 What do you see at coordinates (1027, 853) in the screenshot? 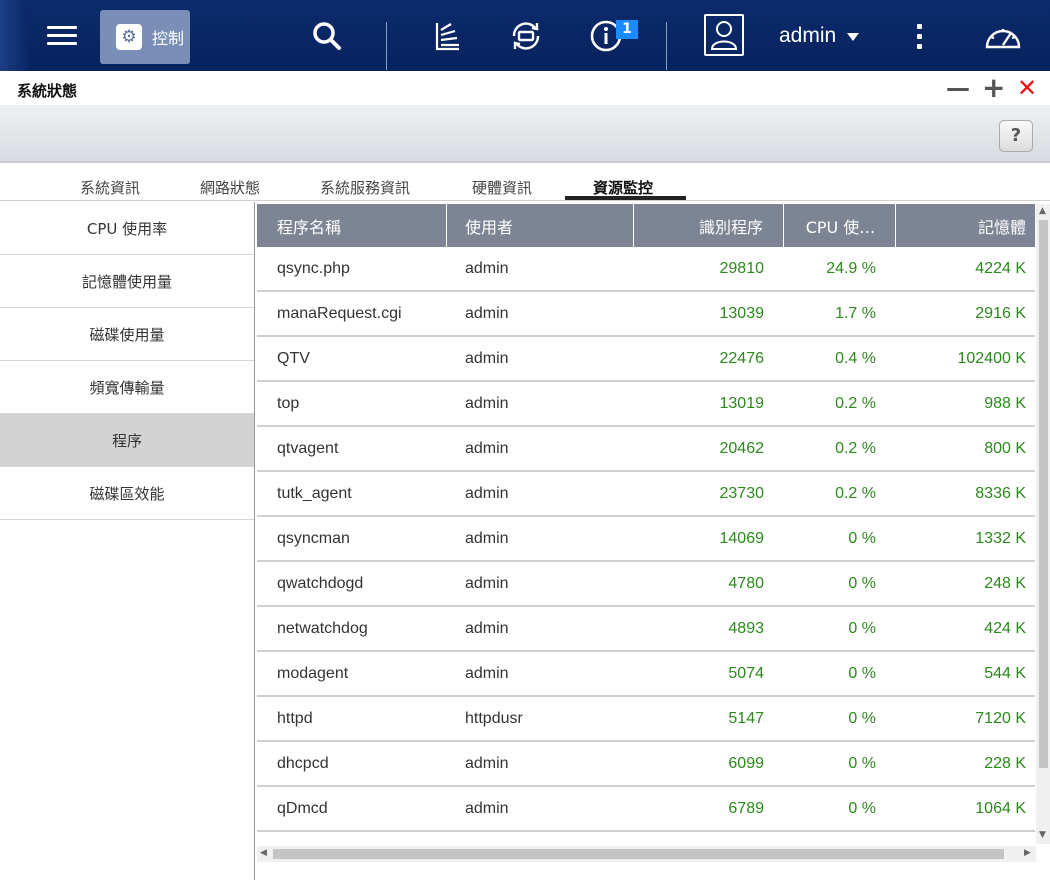
I see `scroll-right-icon: ▶` at bounding box center [1027, 853].